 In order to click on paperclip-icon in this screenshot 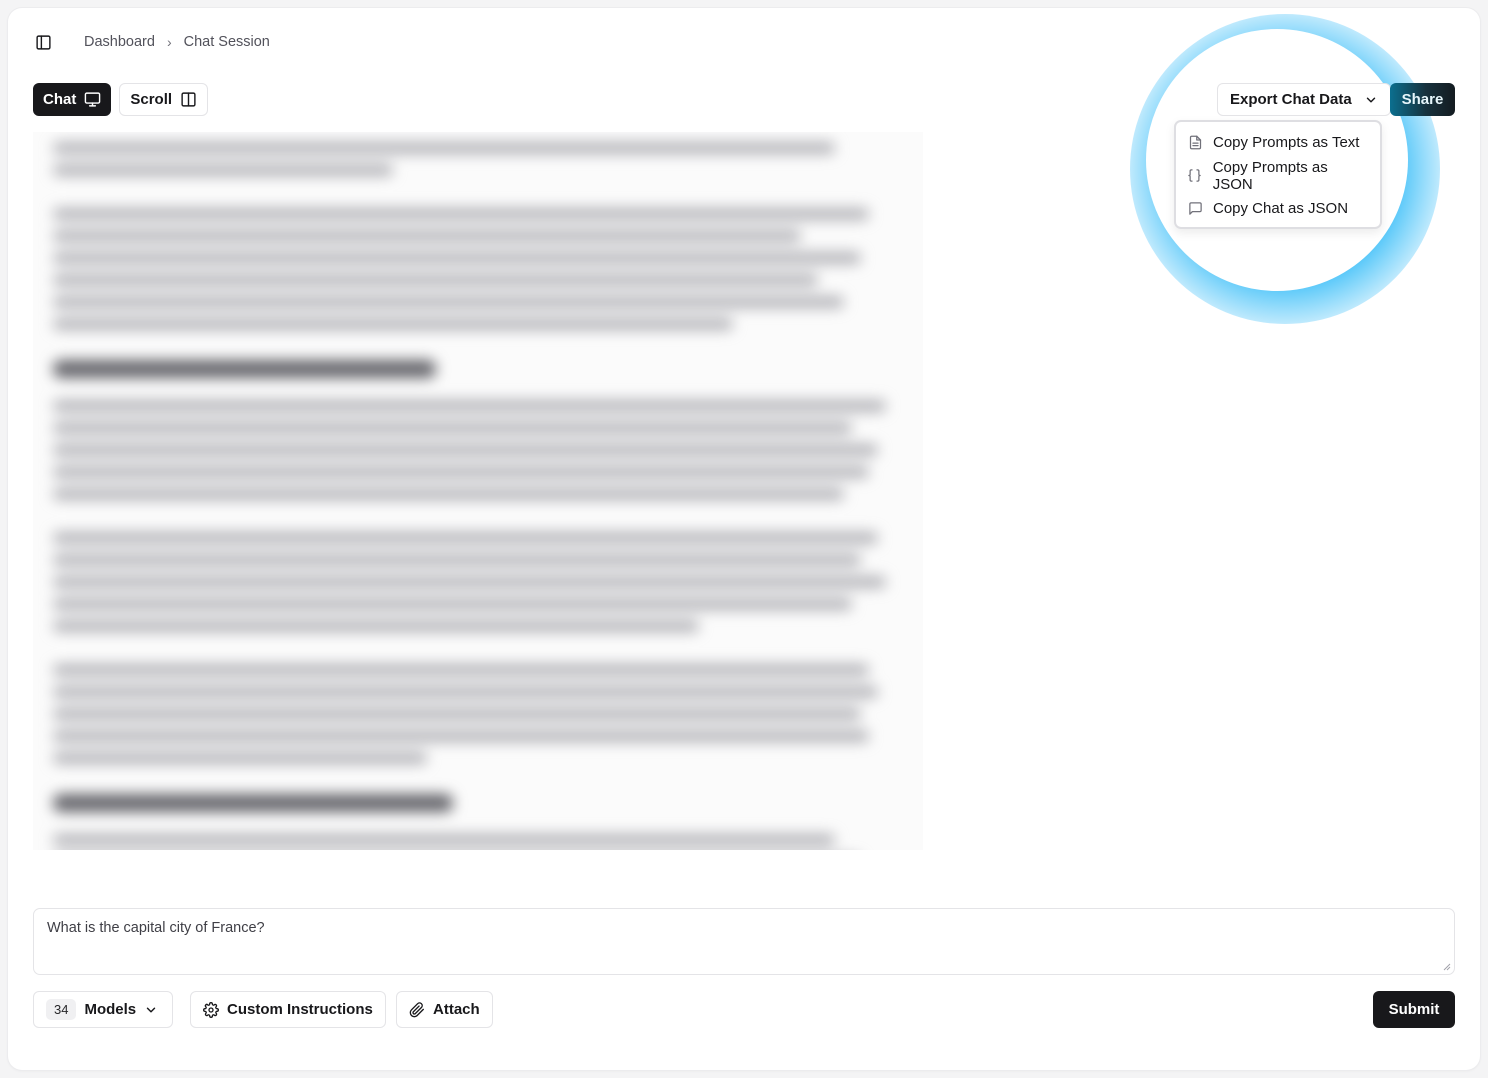, I will do `click(416, 1009)`.